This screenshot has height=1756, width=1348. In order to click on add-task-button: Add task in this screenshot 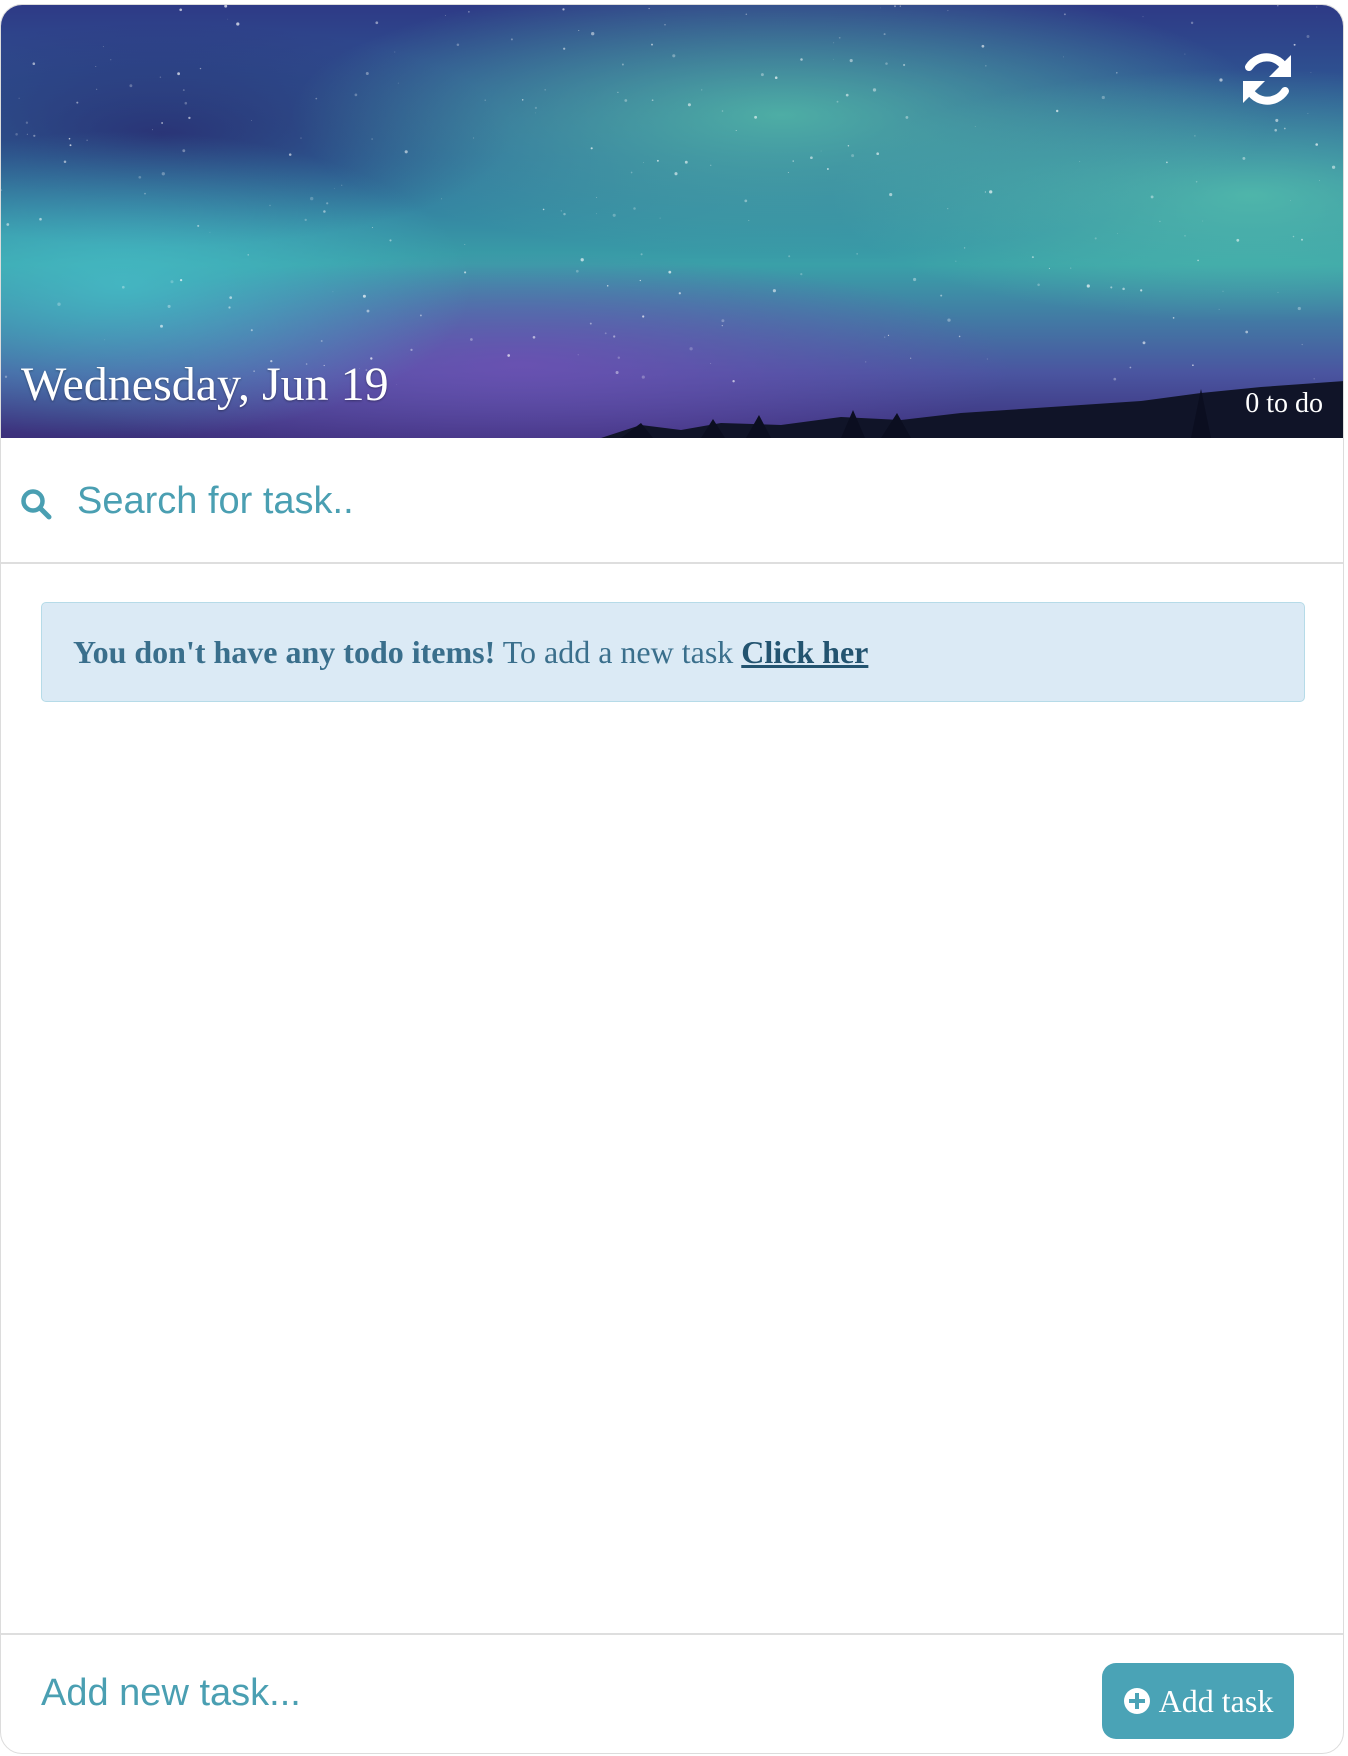, I will do `click(1198, 1701)`.